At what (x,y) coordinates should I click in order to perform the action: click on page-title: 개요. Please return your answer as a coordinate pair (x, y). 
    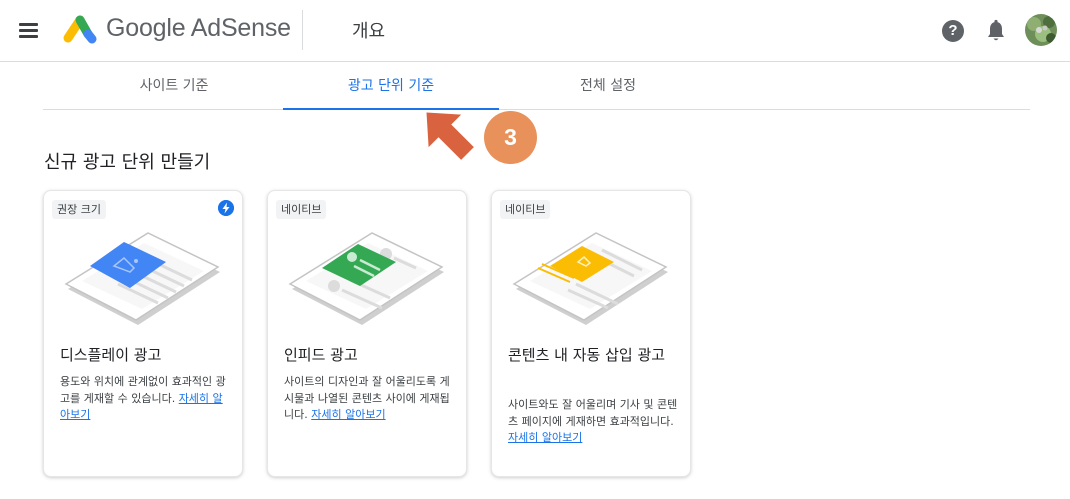
    Looking at the image, I should click on (369, 31).